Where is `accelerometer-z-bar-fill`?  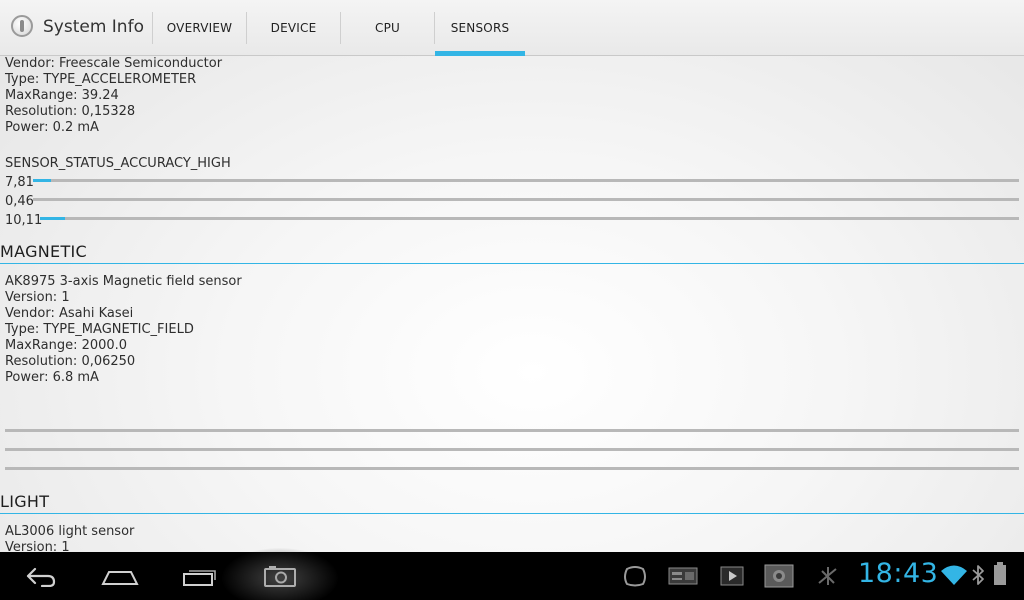
accelerometer-z-bar-fill is located at coordinates (53, 218).